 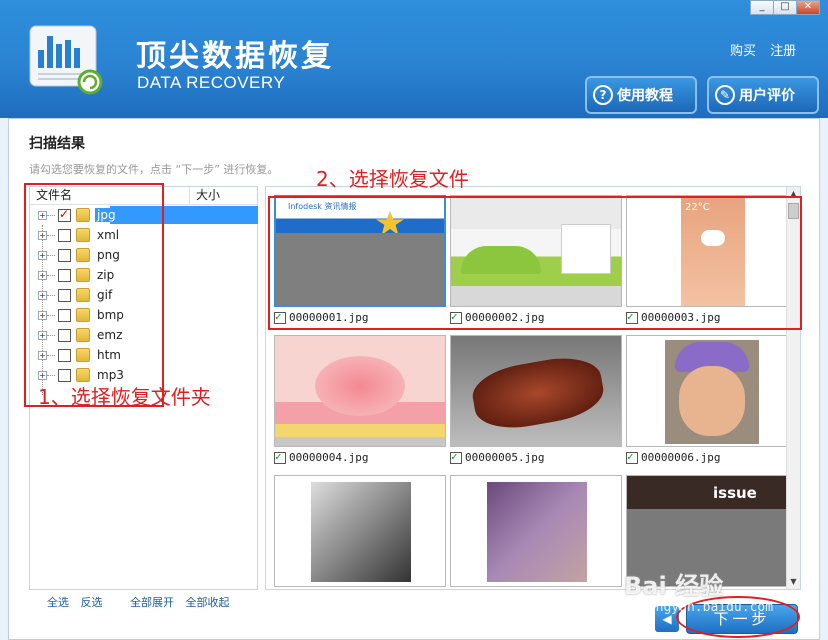 What do you see at coordinates (235, 56) in the screenshot?
I see `app-title: 顶尖数据恢复` at bounding box center [235, 56].